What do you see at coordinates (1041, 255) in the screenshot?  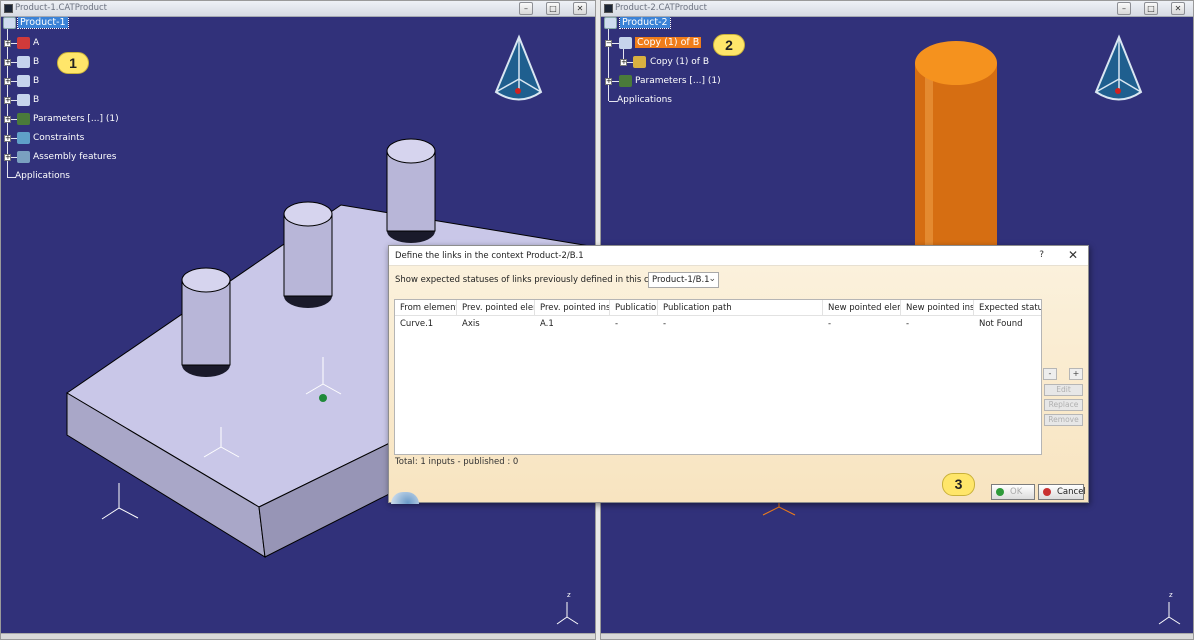 I see `help-button: ?` at bounding box center [1041, 255].